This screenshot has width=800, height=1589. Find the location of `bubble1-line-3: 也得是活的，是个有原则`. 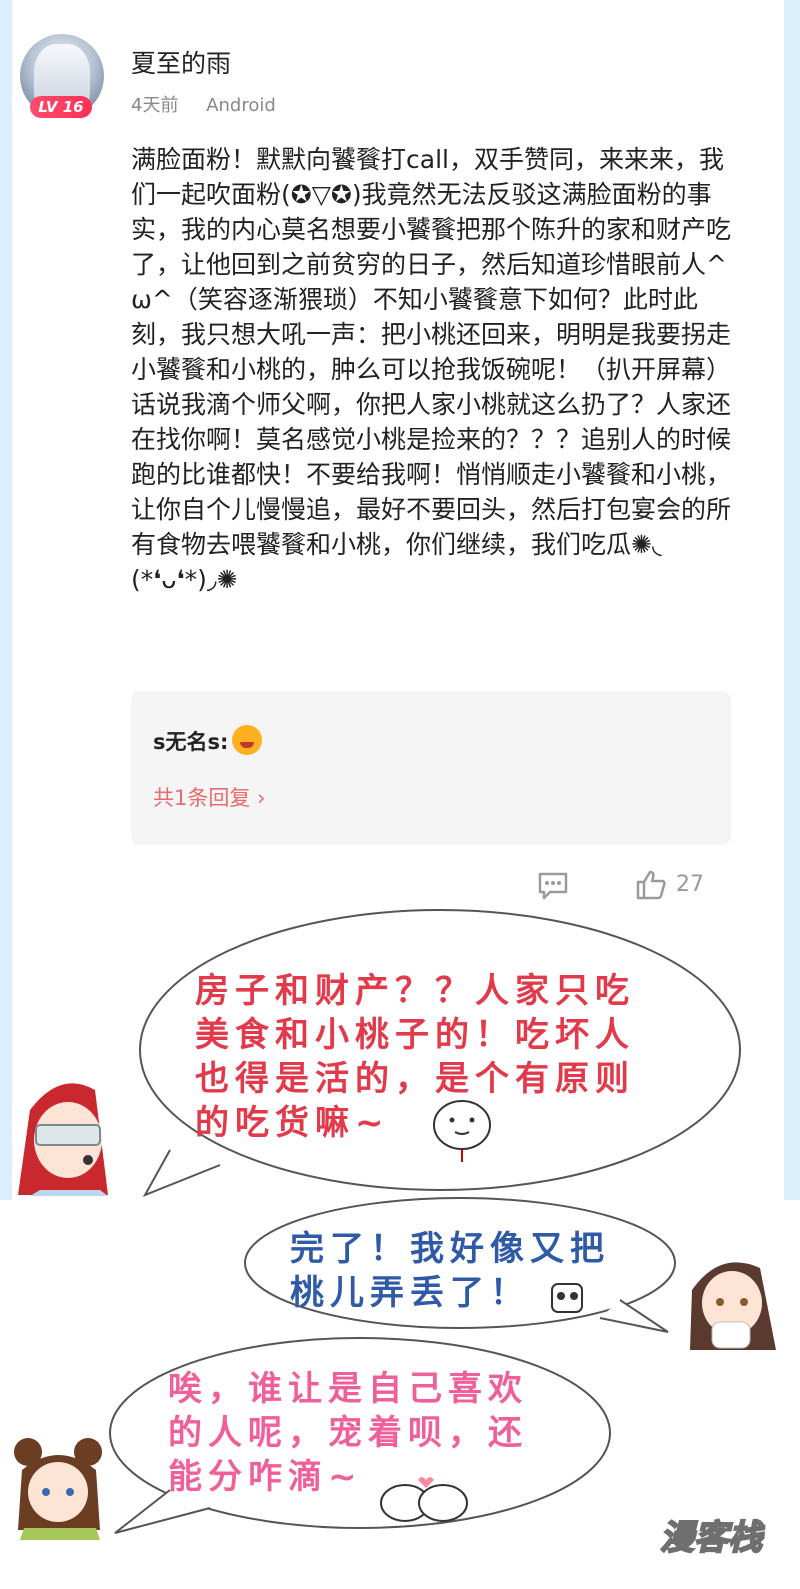

bubble1-line-3: 也得是活的，是个有原则 is located at coordinates (415, 1079).